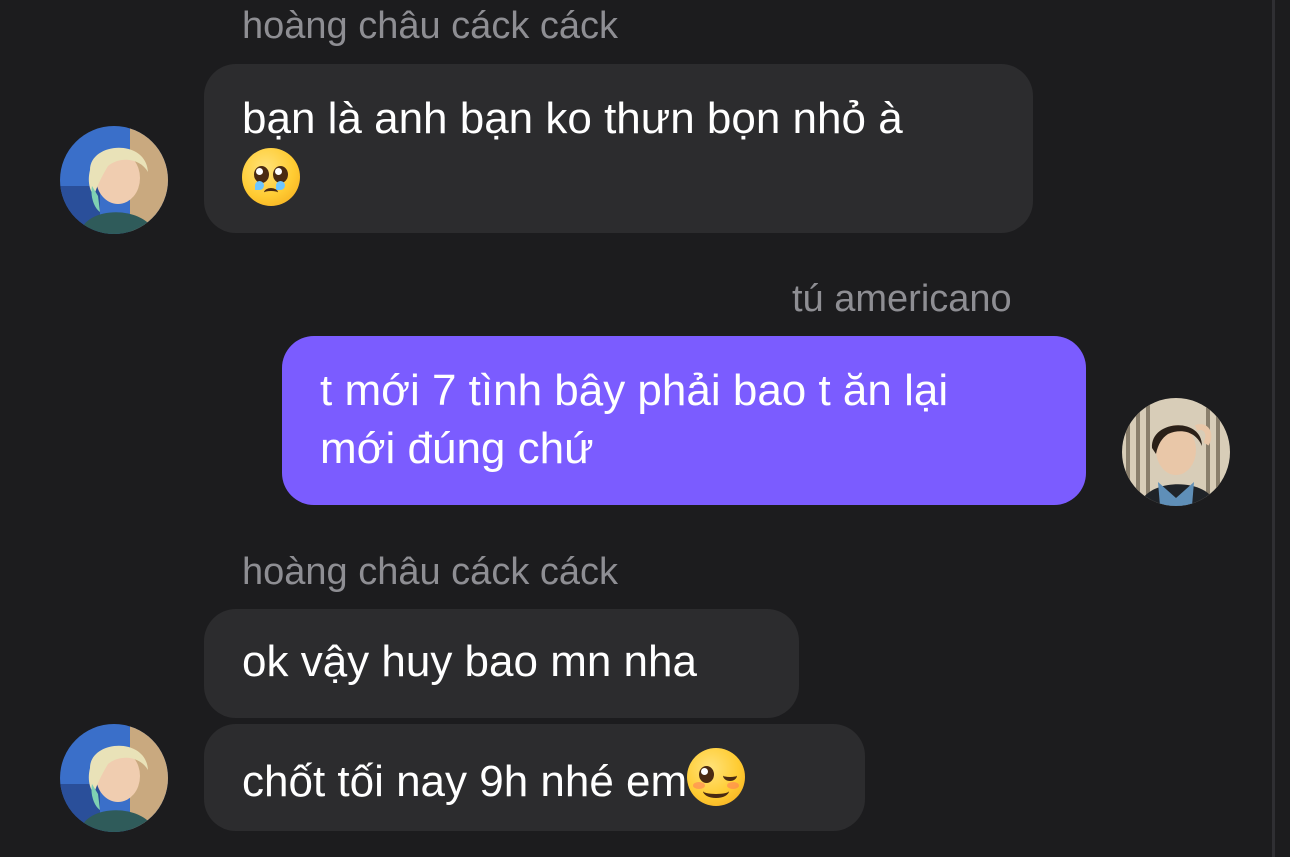 This screenshot has width=1290, height=857. What do you see at coordinates (1176, 452) in the screenshot?
I see `avatar-tu-americano` at bounding box center [1176, 452].